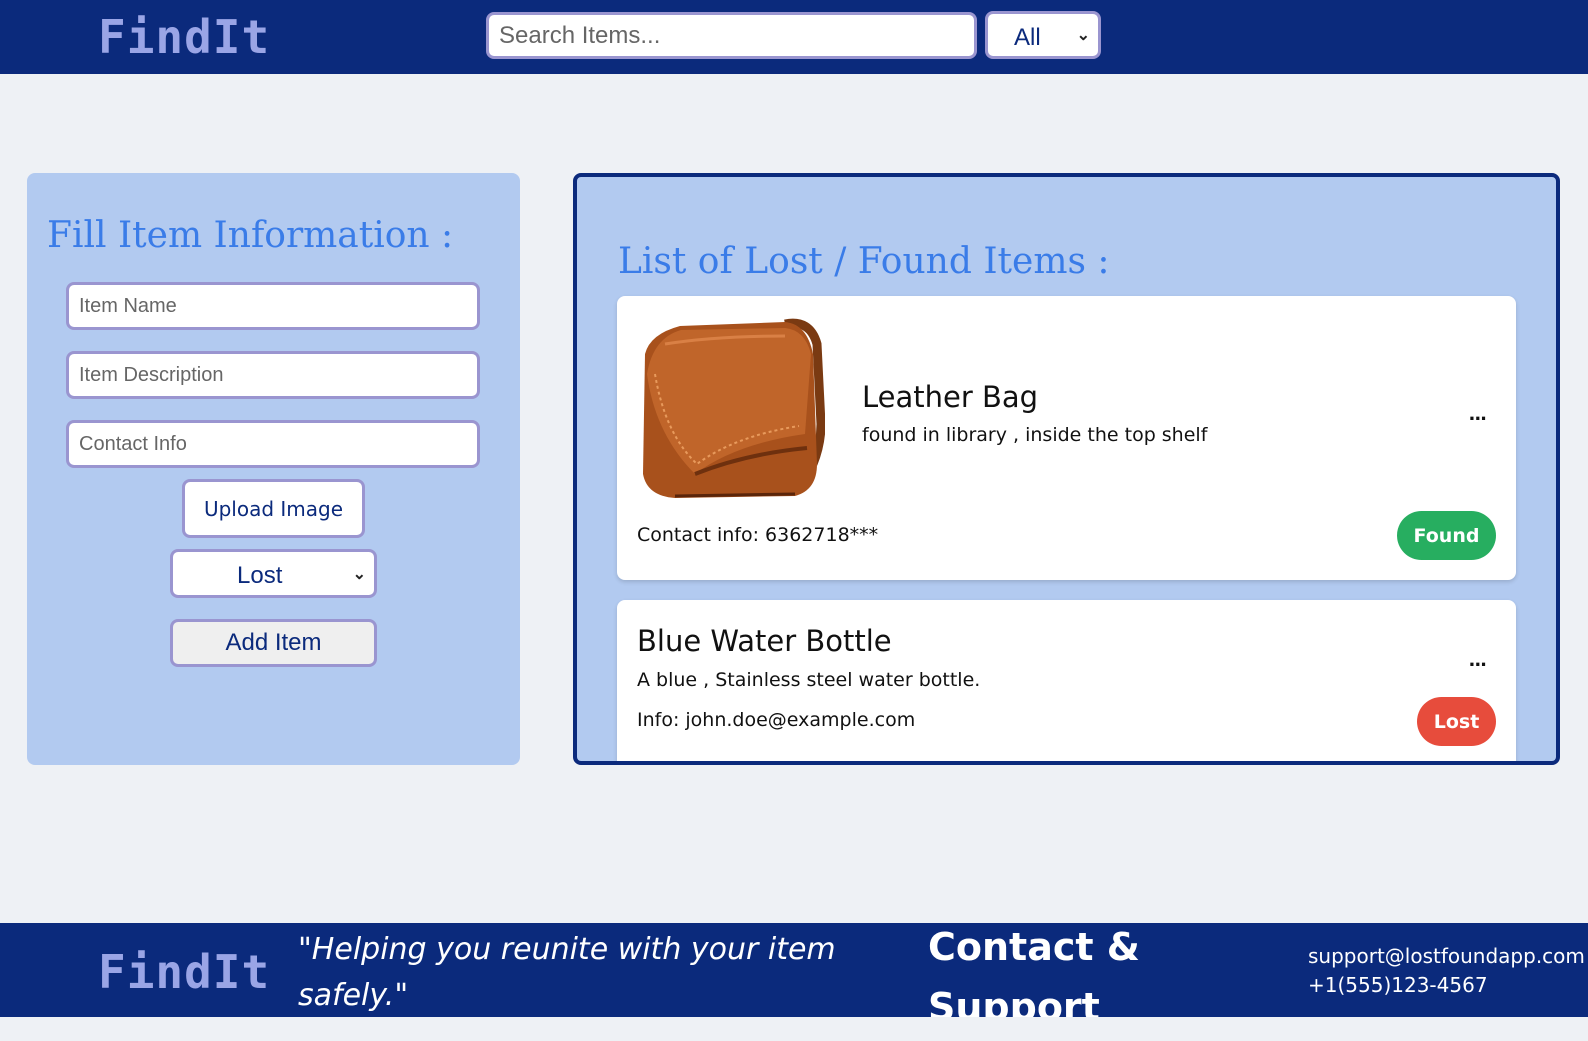 The image size is (1588, 1041). I want to click on status-badge: Found, so click(1446, 535).